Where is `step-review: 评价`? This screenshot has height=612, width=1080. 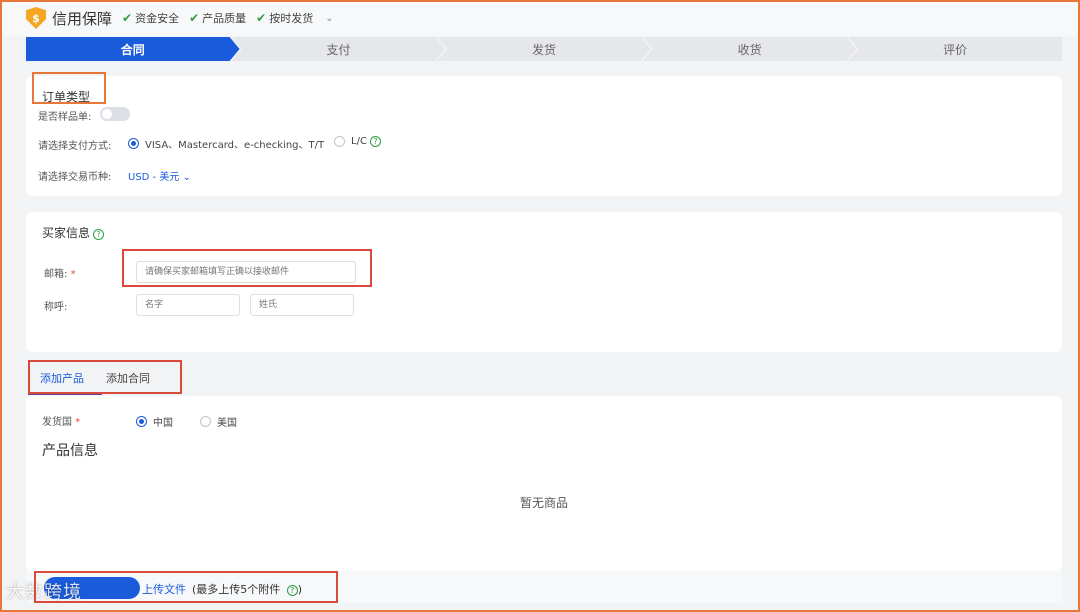
step-review: 评价 is located at coordinates (955, 49).